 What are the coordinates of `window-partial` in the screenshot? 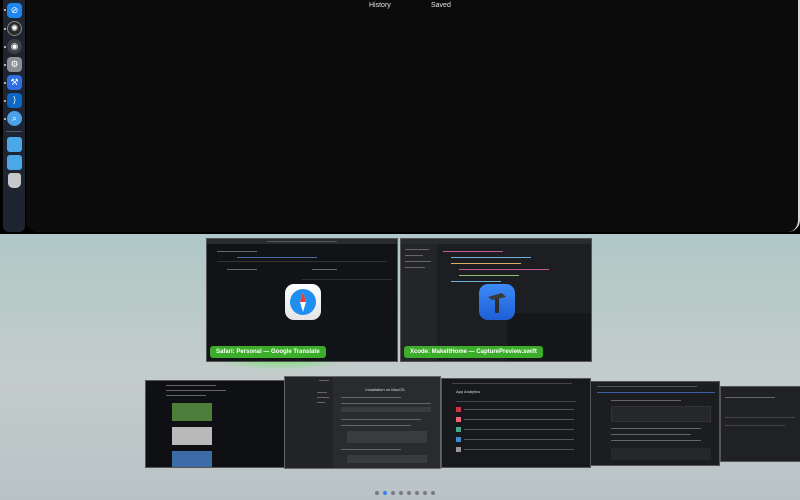 It's located at (760, 424).